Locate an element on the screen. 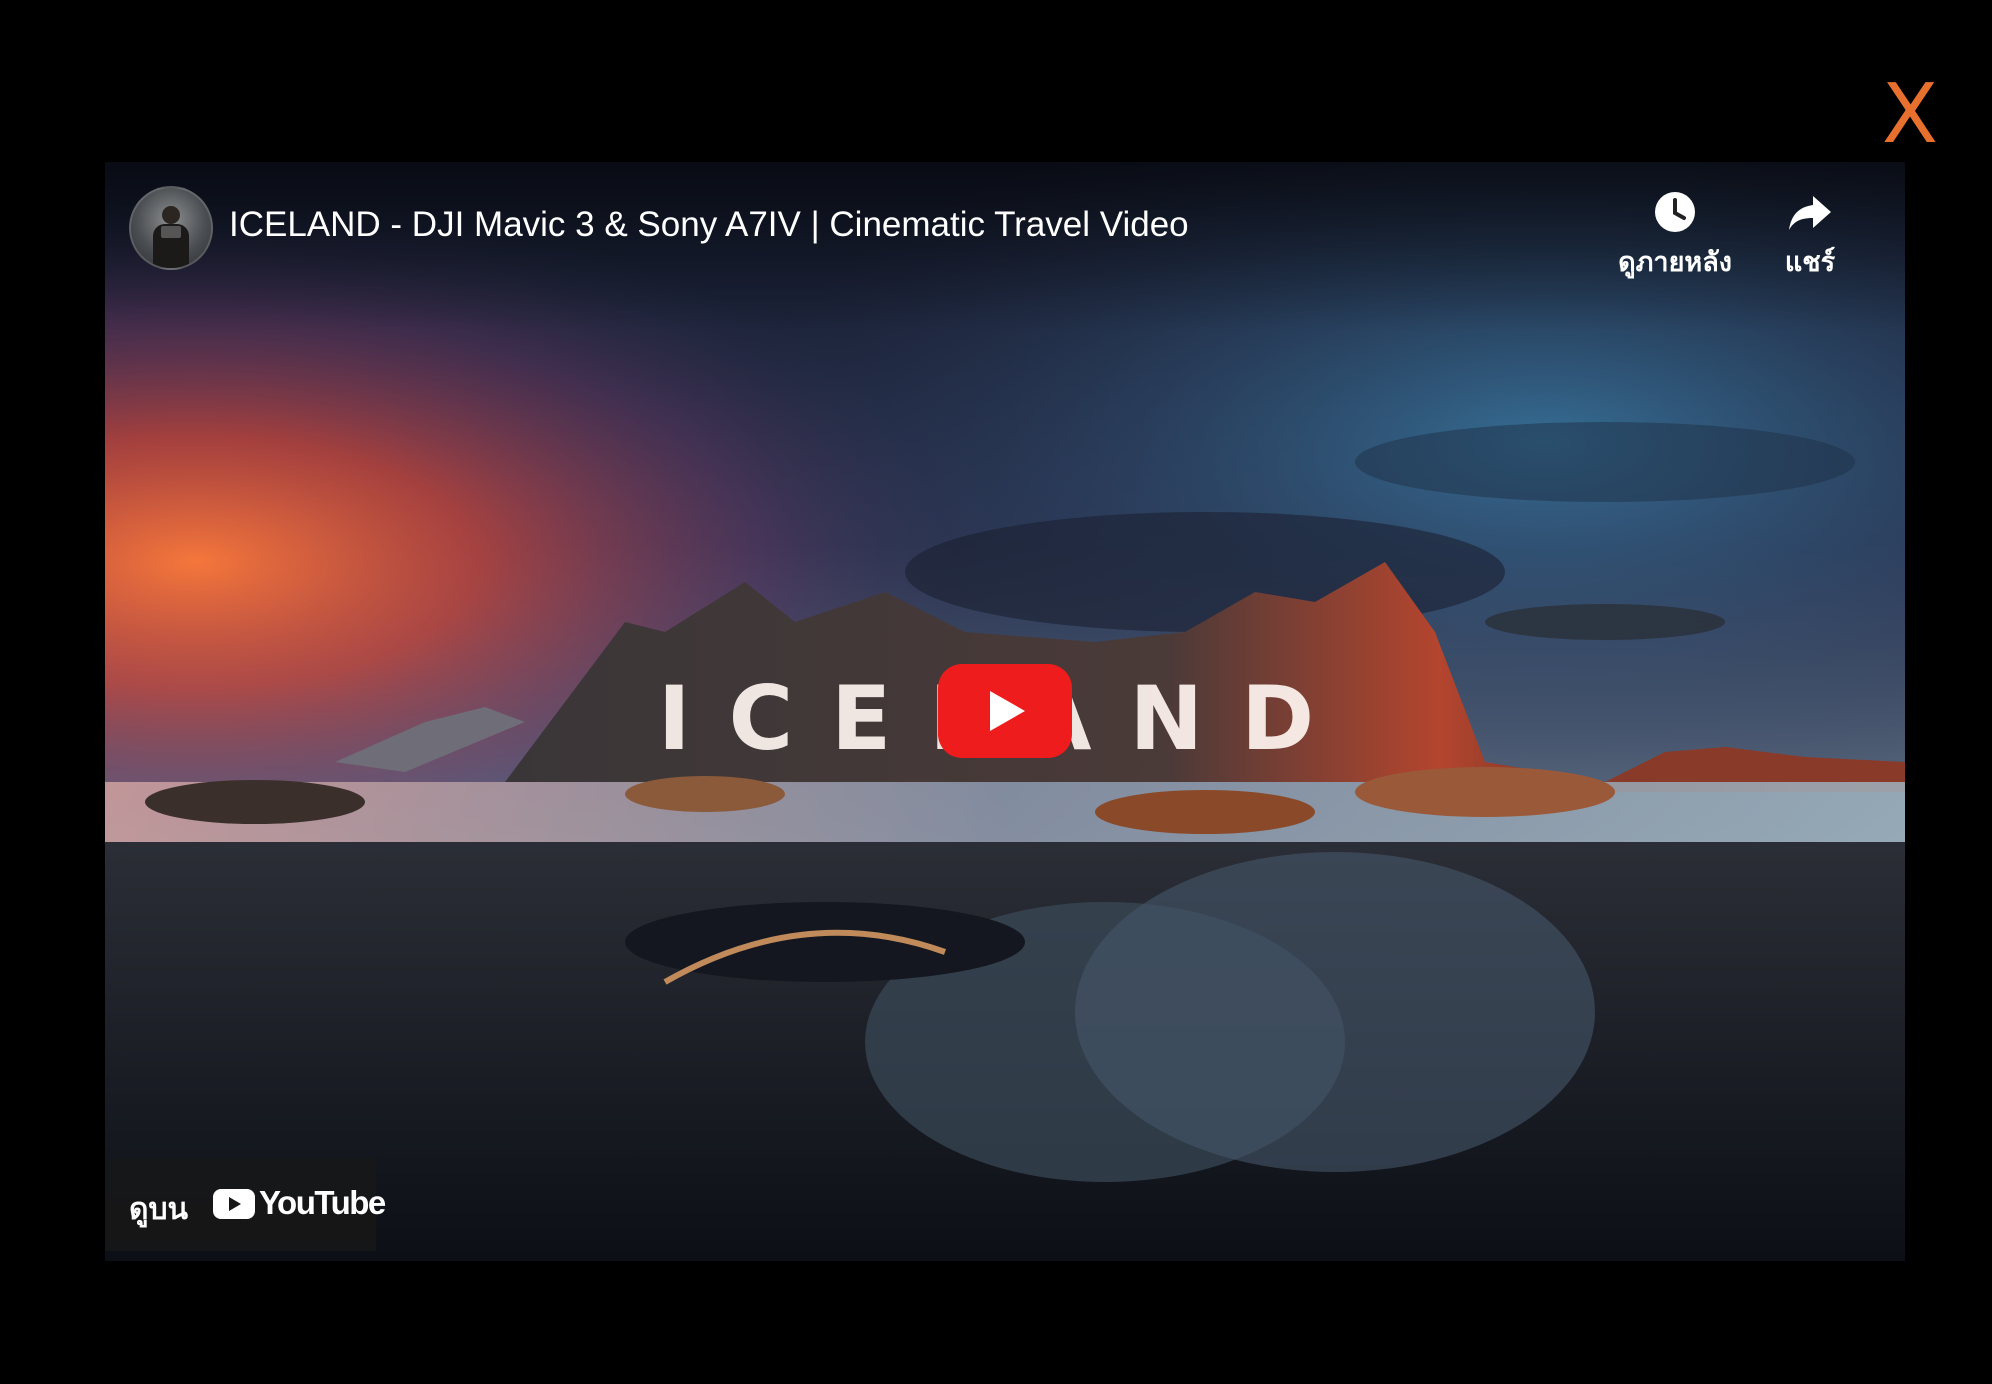 Image resolution: width=1992 pixels, height=1384 pixels. share-label: แชร์ is located at coordinates (1810, 262).